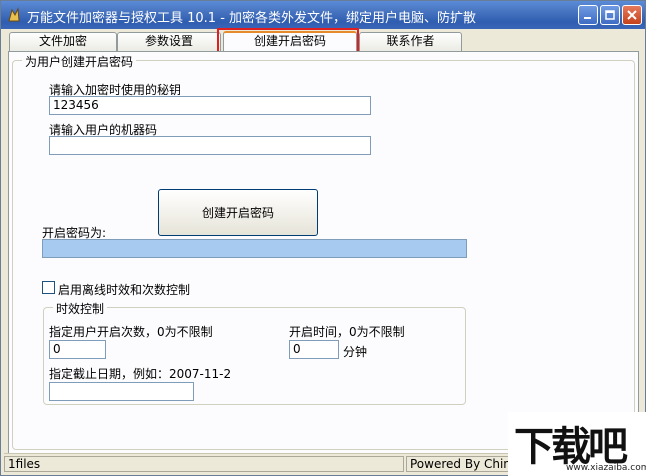 This screenshot has width=646, height=476. What do you see at coordinates (254, 248) in the screenshot?
I see `result-password-field` at bounding box center [254, 248].